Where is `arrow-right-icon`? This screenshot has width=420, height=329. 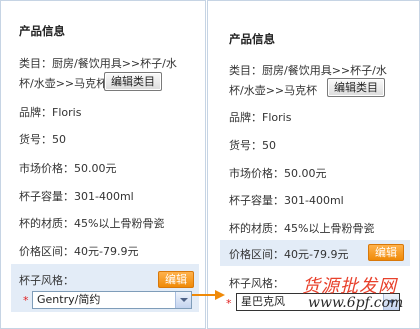
arrow-right-icon is located at coordinates (208, 295).